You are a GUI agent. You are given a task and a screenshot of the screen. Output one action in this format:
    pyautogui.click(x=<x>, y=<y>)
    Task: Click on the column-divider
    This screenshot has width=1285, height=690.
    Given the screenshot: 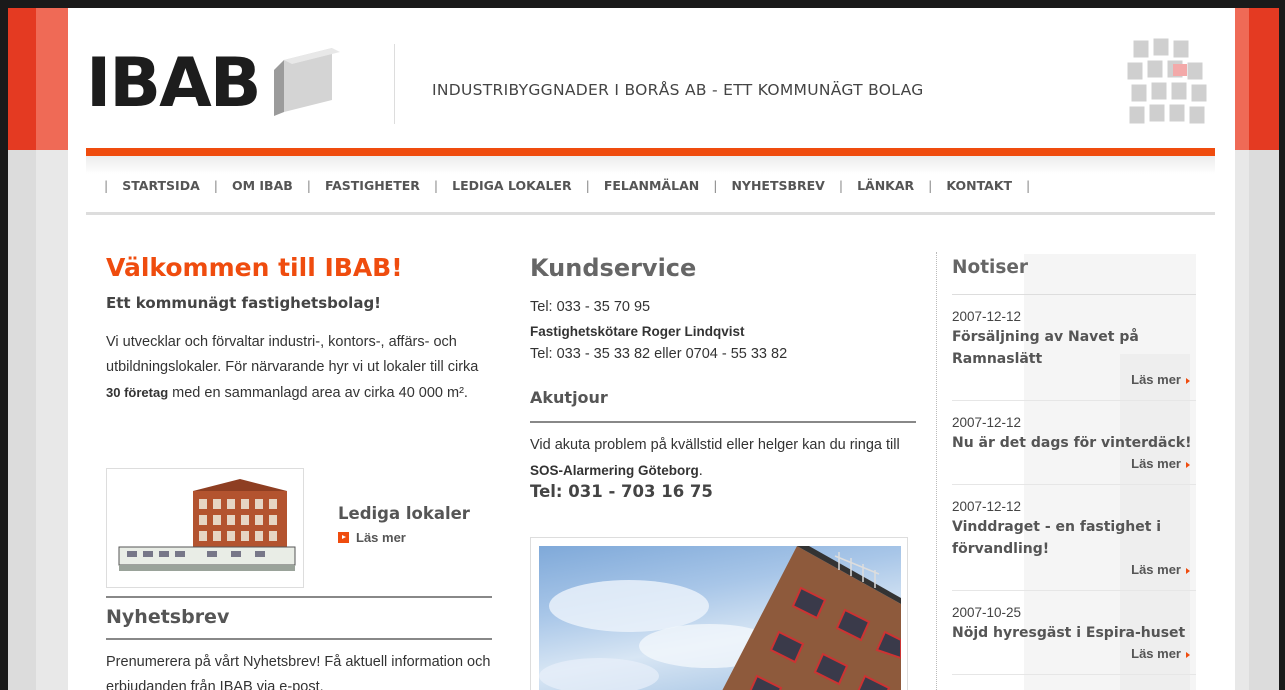 What is the action you would take?
    pyautogui.click(x=936, y=471)
    